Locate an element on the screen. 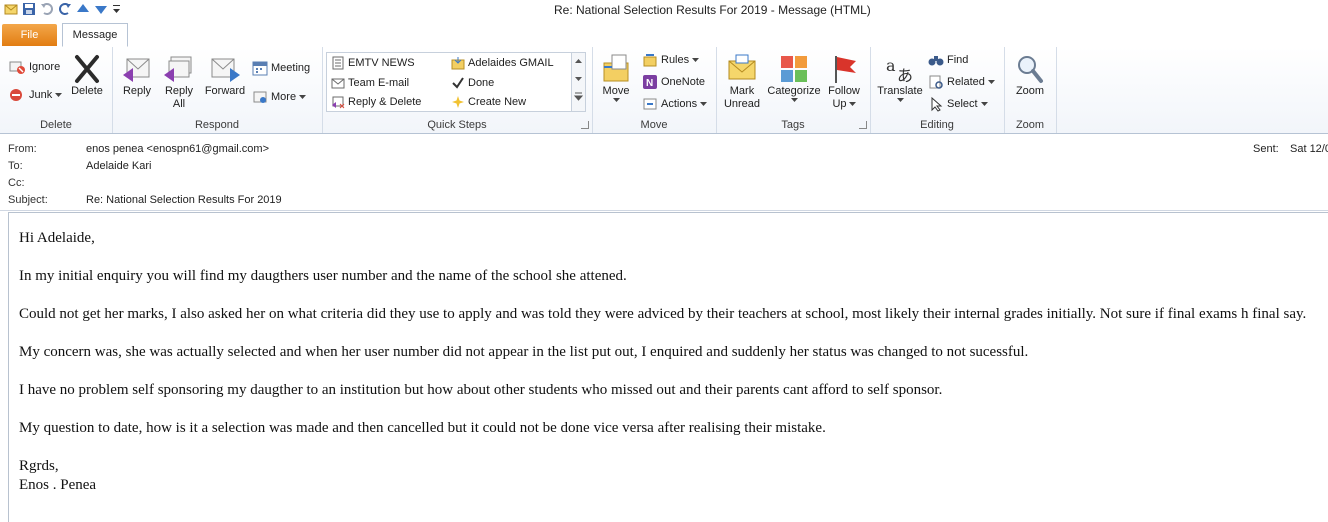  reply-delete-icon is located at coordinates (338, 102).